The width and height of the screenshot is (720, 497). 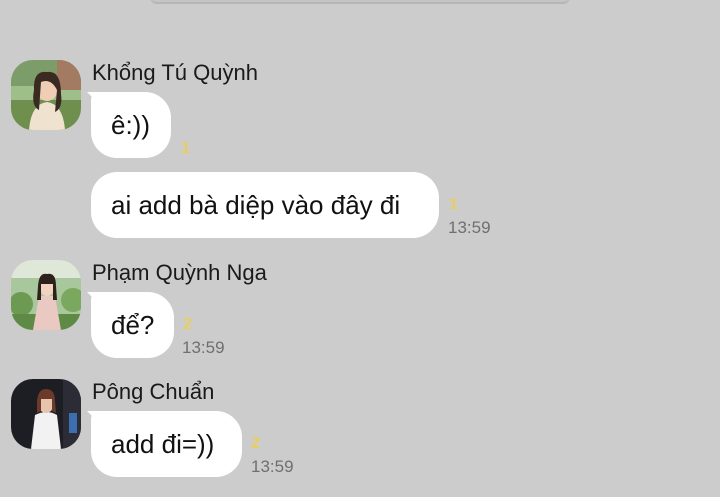 I want to click on message-bubble: ai add bà diệp vào đây đi, so click(x=265, y=205).